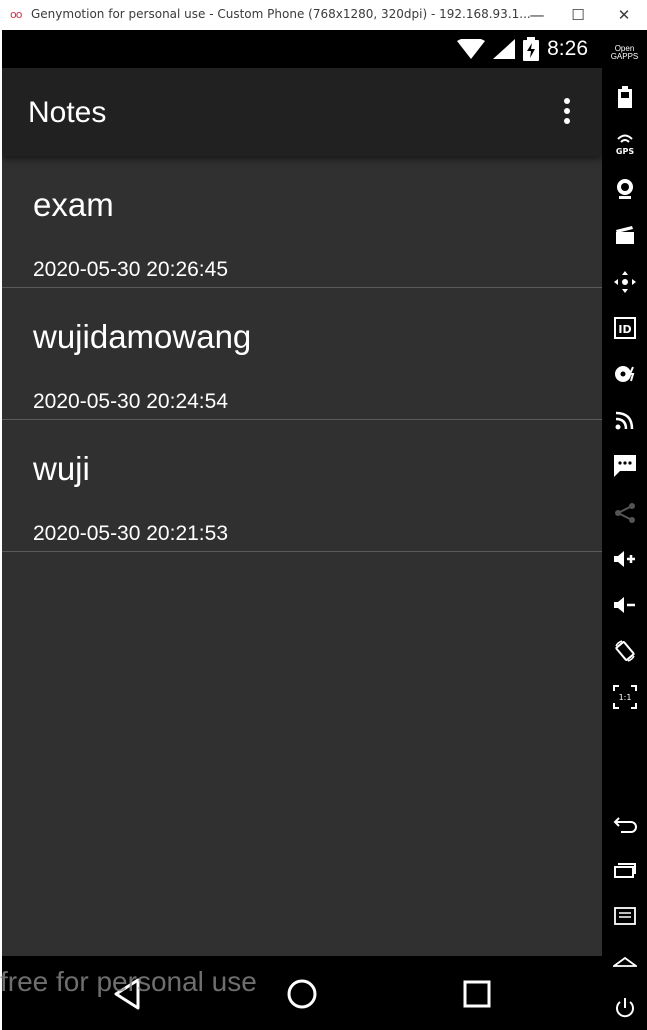 This screenshot has height=1030, width=647. Describe the element at coordinates (130, 401) in the screenshot. I see `note-date: 2020-05-30 20:24:54` at that location.